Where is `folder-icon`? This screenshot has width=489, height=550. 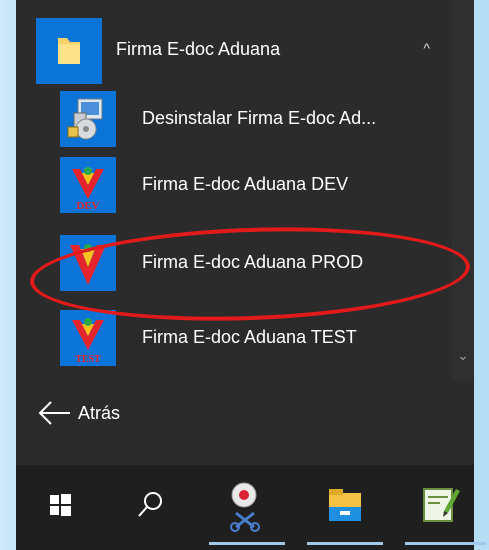 folder-icon is located at coordinates (69, 51).